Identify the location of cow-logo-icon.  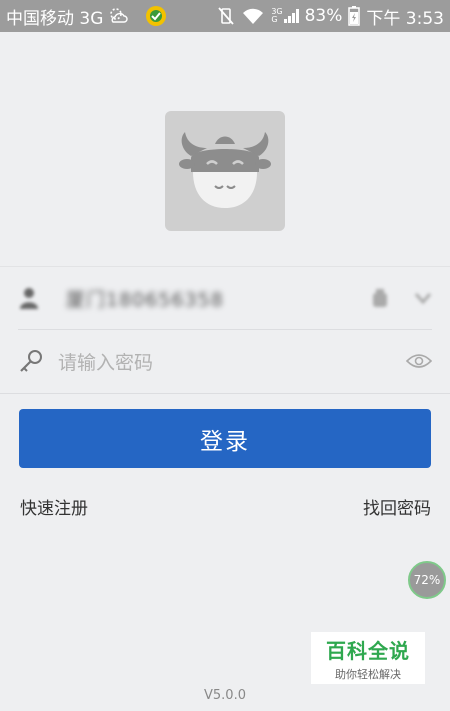
(225, 170).